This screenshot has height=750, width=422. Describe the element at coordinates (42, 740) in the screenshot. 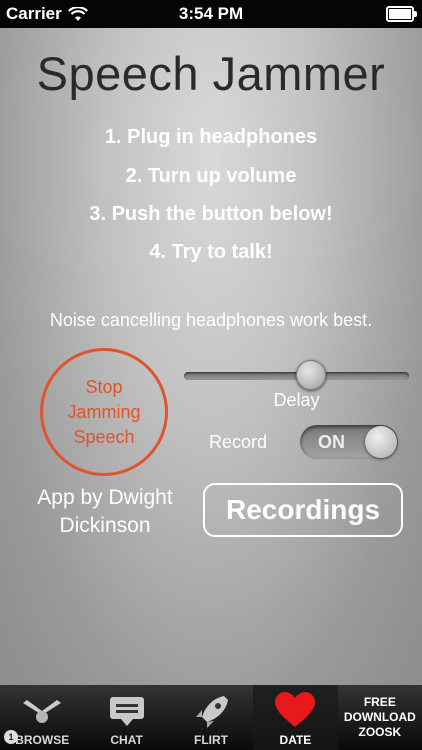

I see `tab-browse-label: BROWSE` at that location.